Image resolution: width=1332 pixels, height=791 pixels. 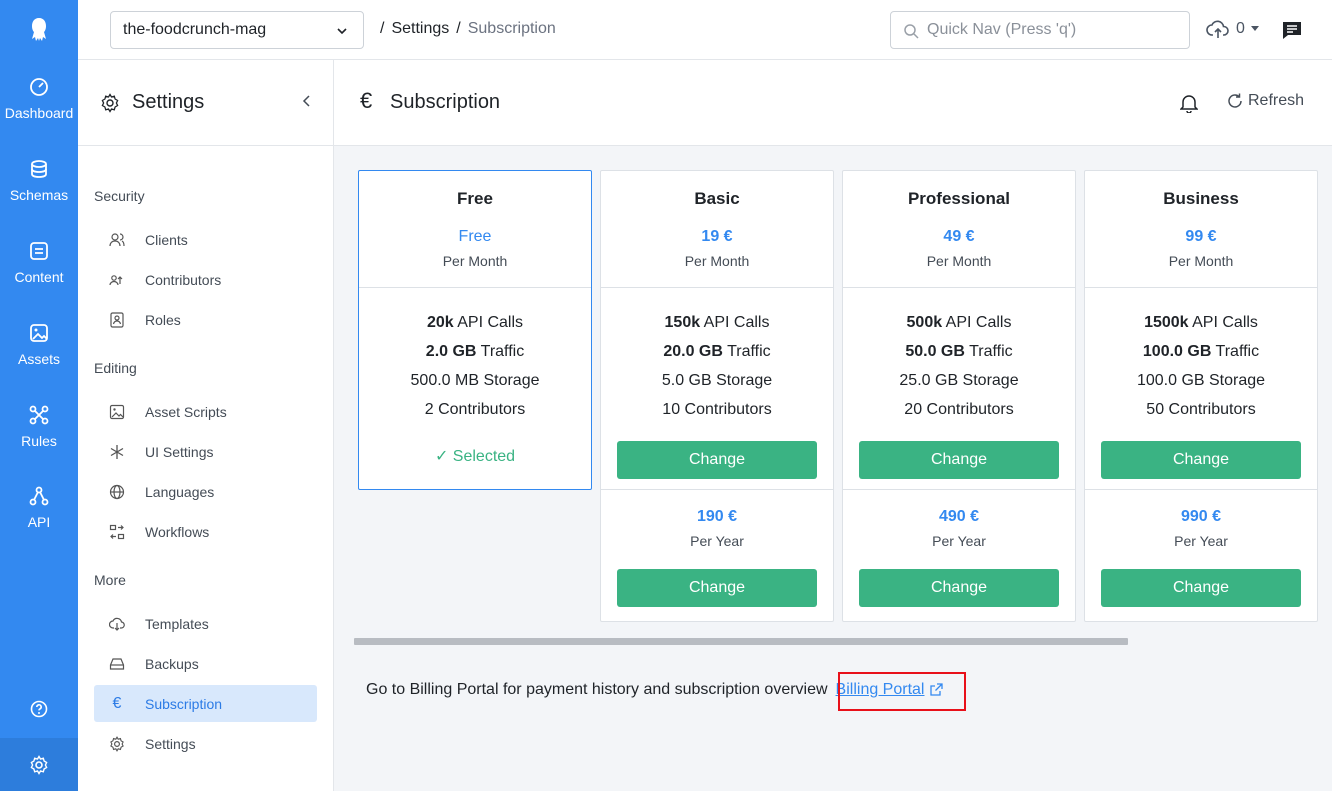 What do you see at coordinates (205, 239) in the screenshot?
I see `nav-item-clients: Clients` at bounding box center [205, 239].